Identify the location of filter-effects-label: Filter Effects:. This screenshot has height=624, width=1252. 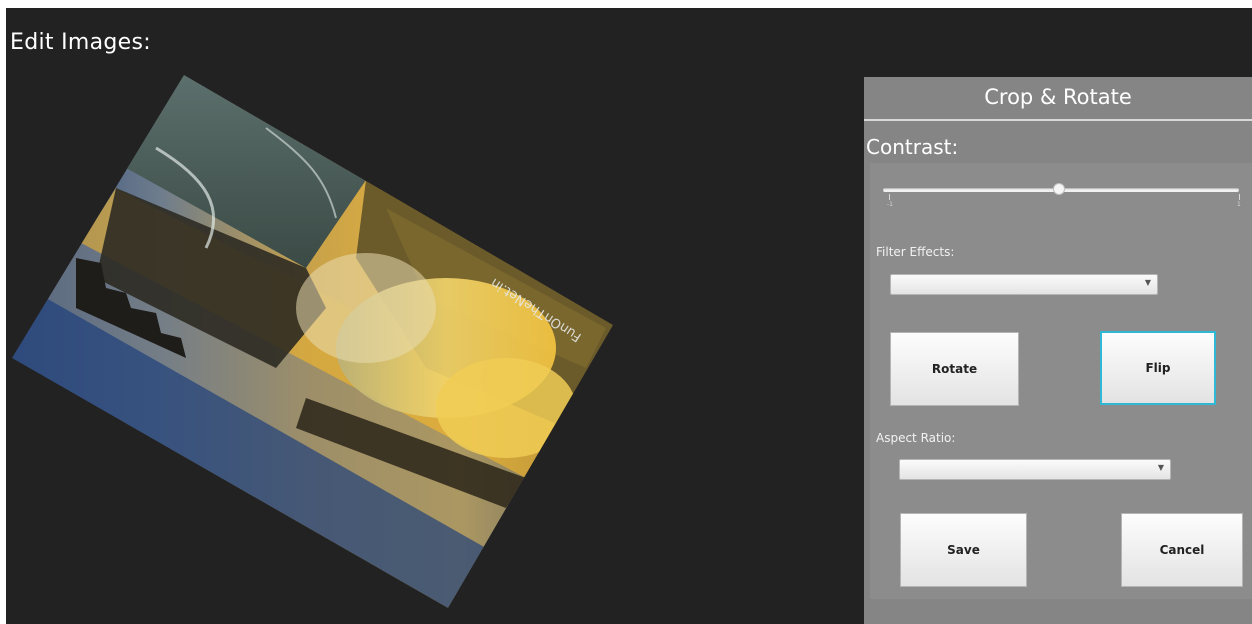
(915, 252).